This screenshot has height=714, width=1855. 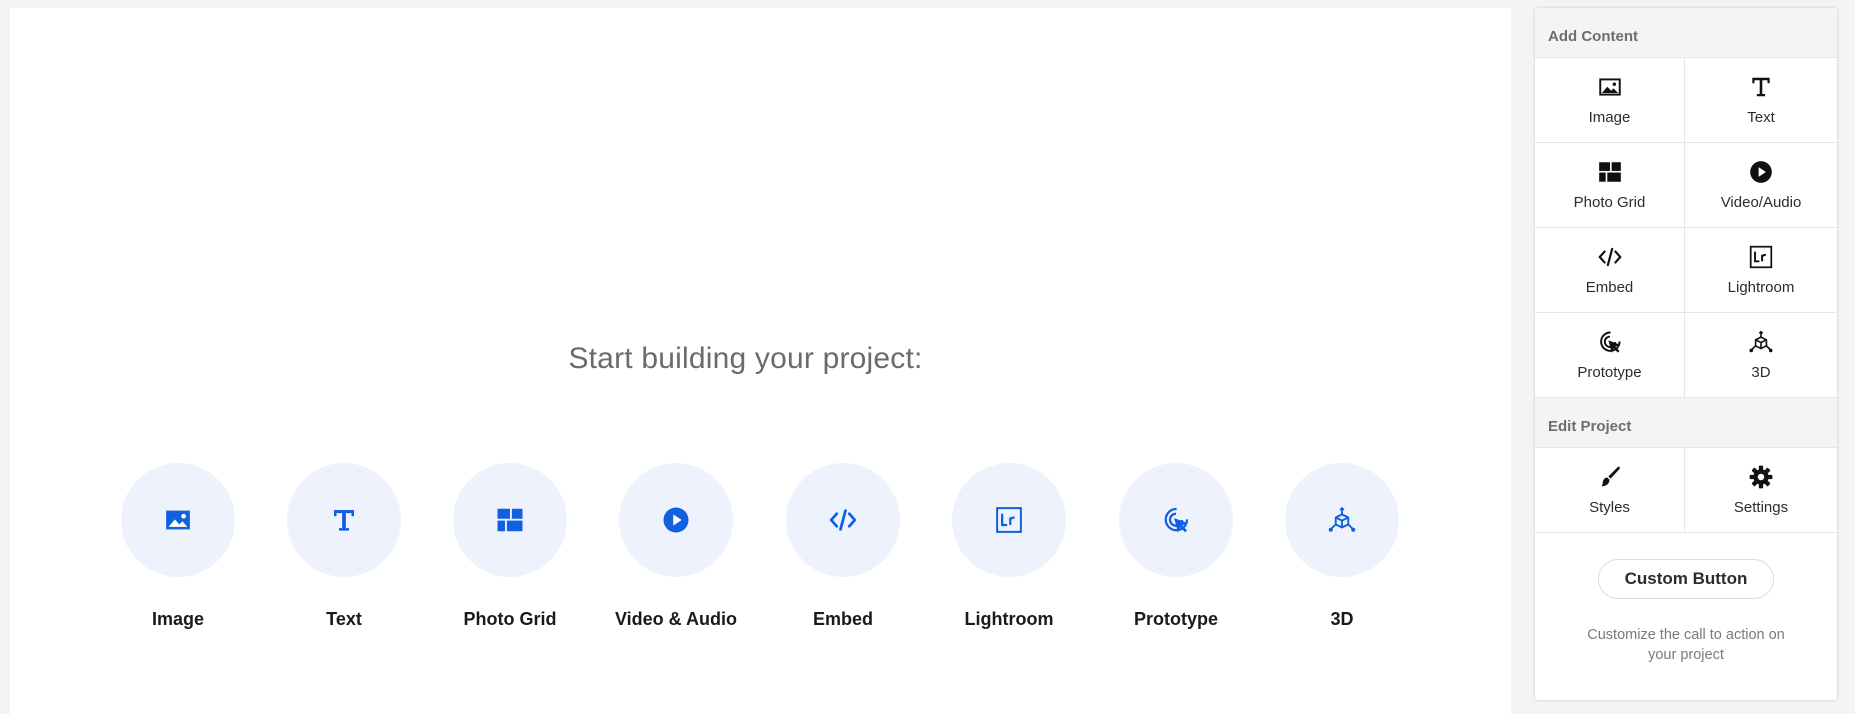 What do you see at coordinates (1609, 287) in the screenshot?
I see `sidebar-item-label: Embed` at bounding box center [1609, 287].